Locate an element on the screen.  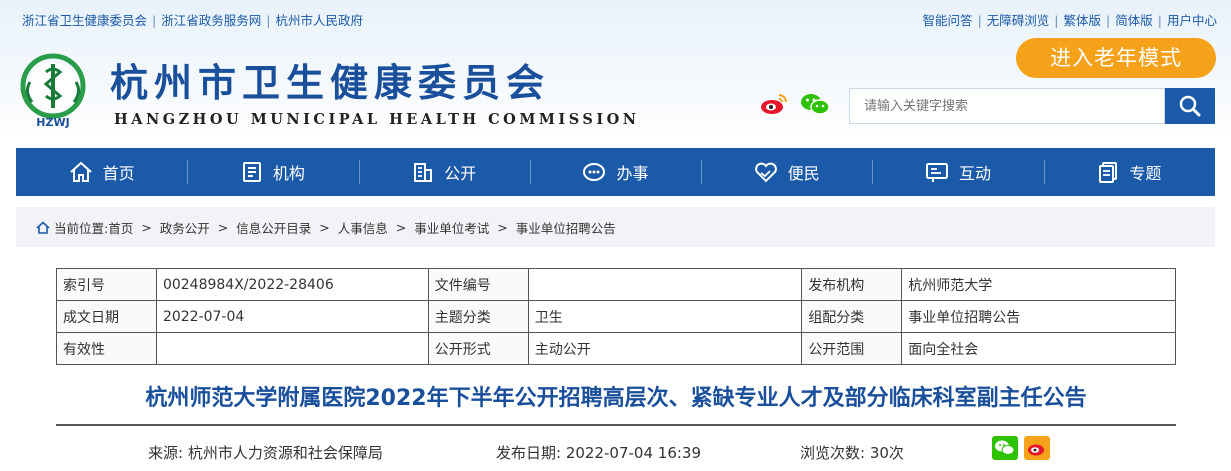
share-wechat-icon is located at coordinates (1005, 448).